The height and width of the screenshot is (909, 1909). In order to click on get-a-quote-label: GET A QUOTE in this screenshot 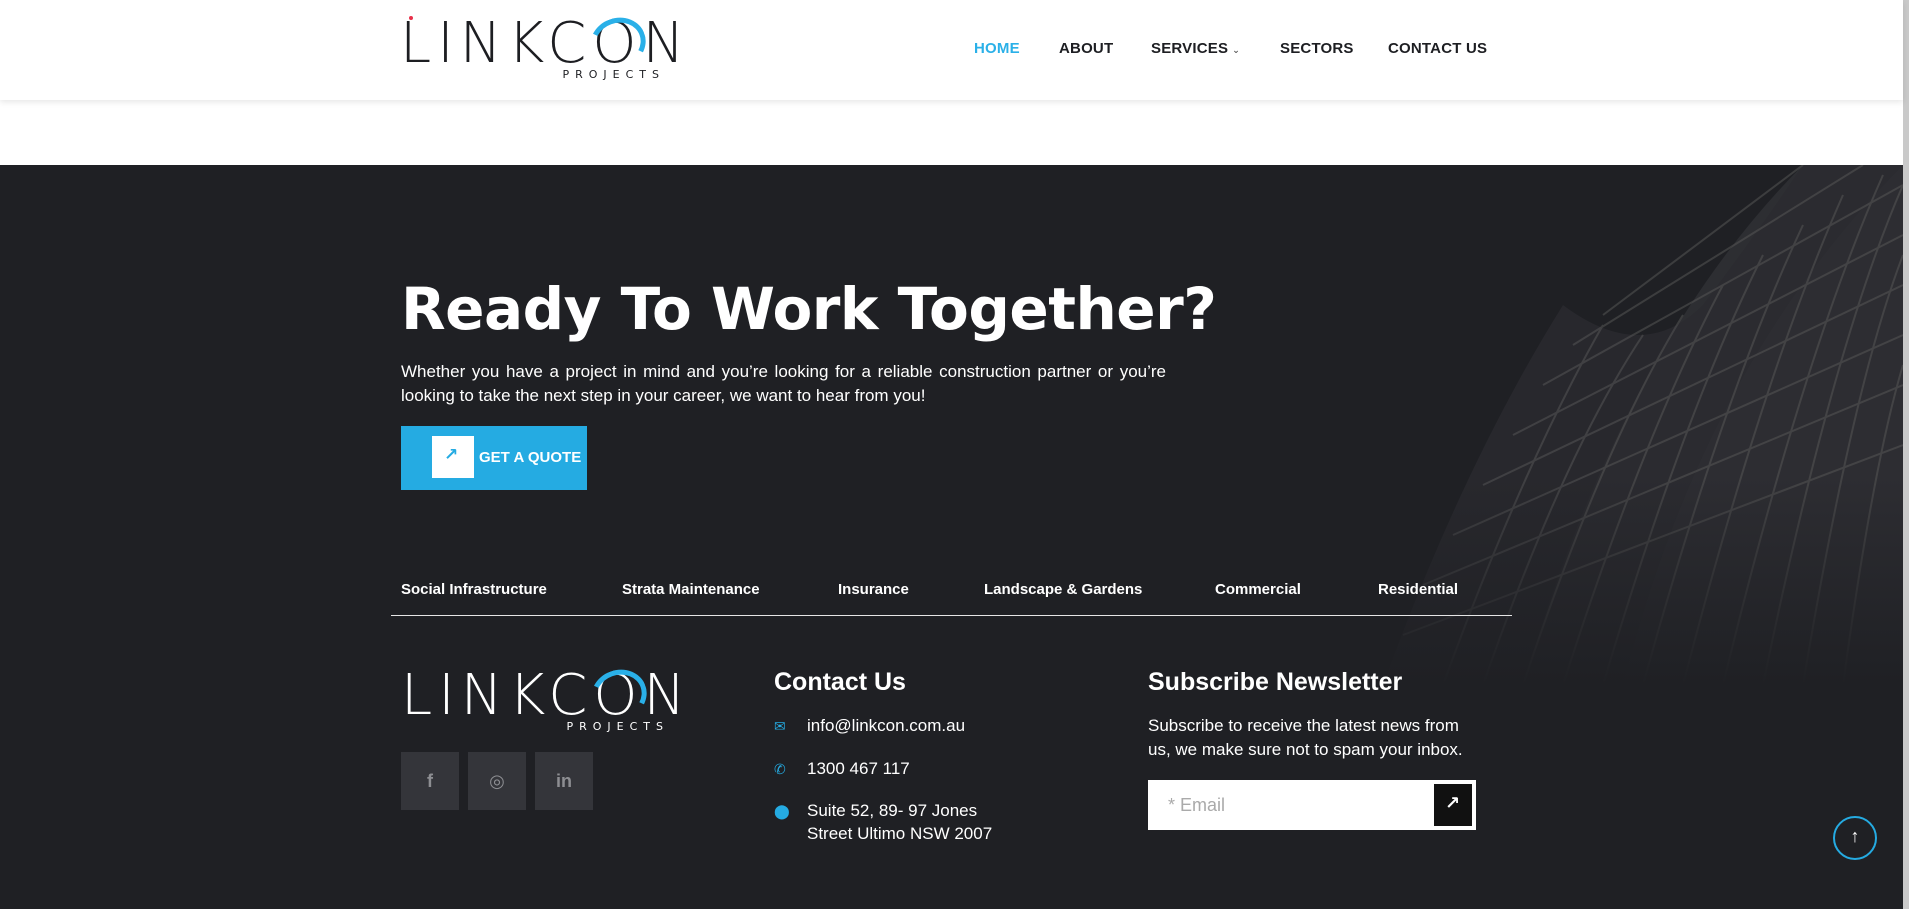, I will do `click(530, 457)`.